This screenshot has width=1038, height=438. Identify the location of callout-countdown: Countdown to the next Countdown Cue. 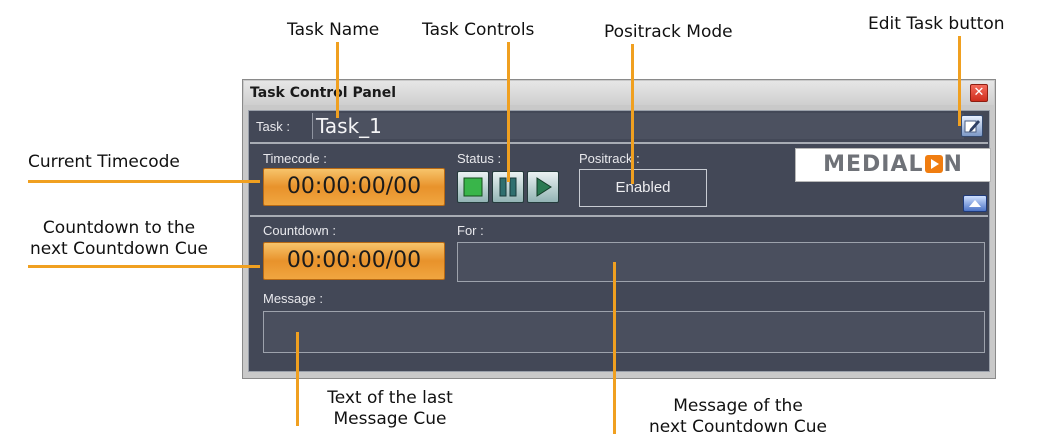
(119, 239).